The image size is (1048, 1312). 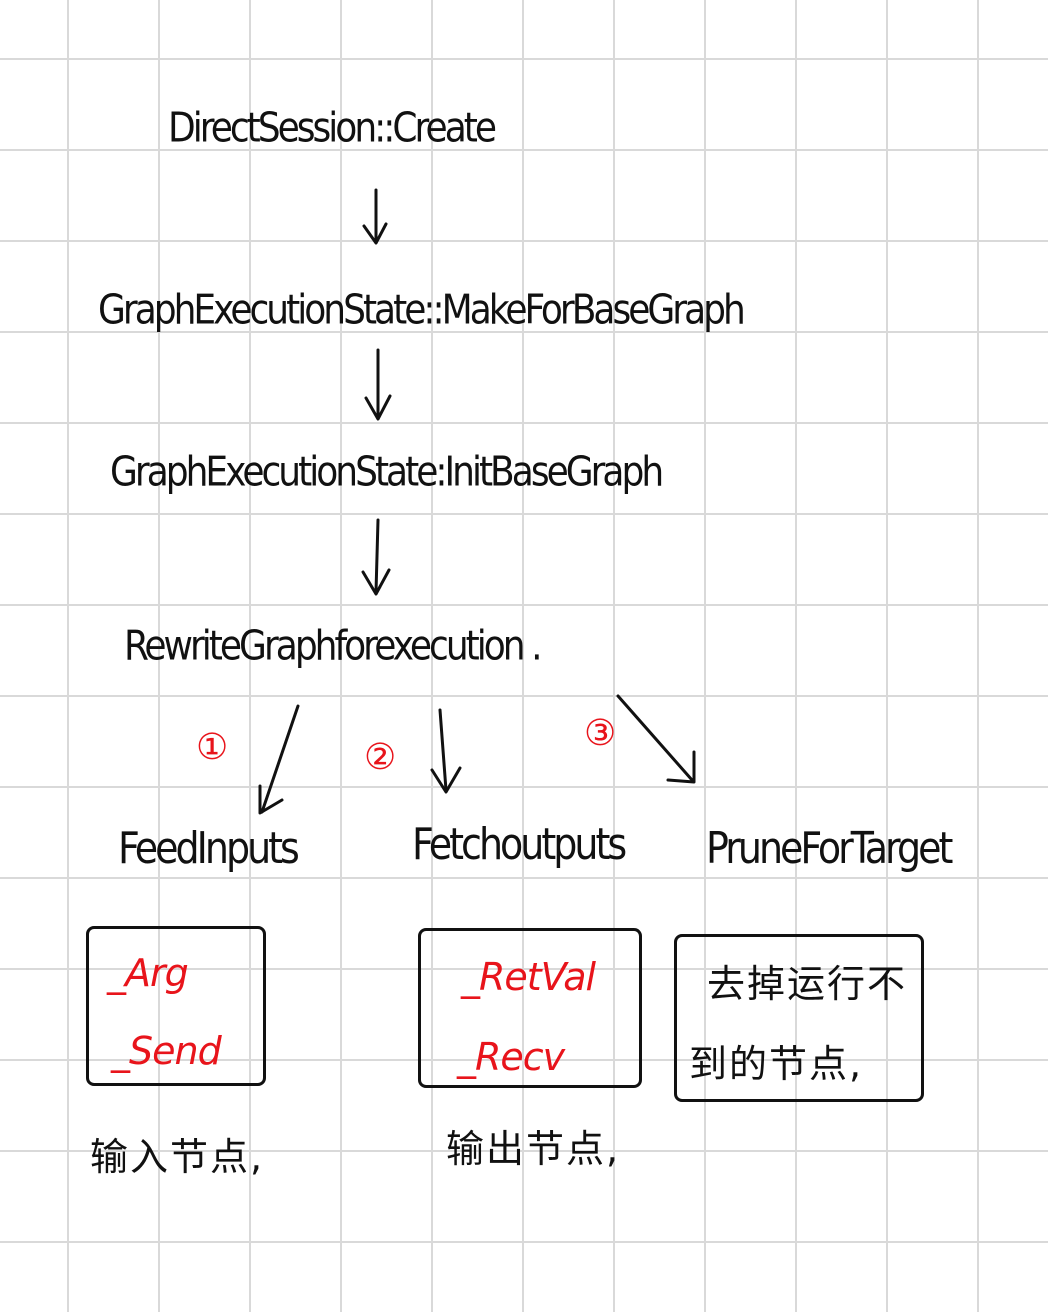 I want to click on flow-step-rewrite-graph: RewriteGraphforexecution ., so click(x=333, y=646).